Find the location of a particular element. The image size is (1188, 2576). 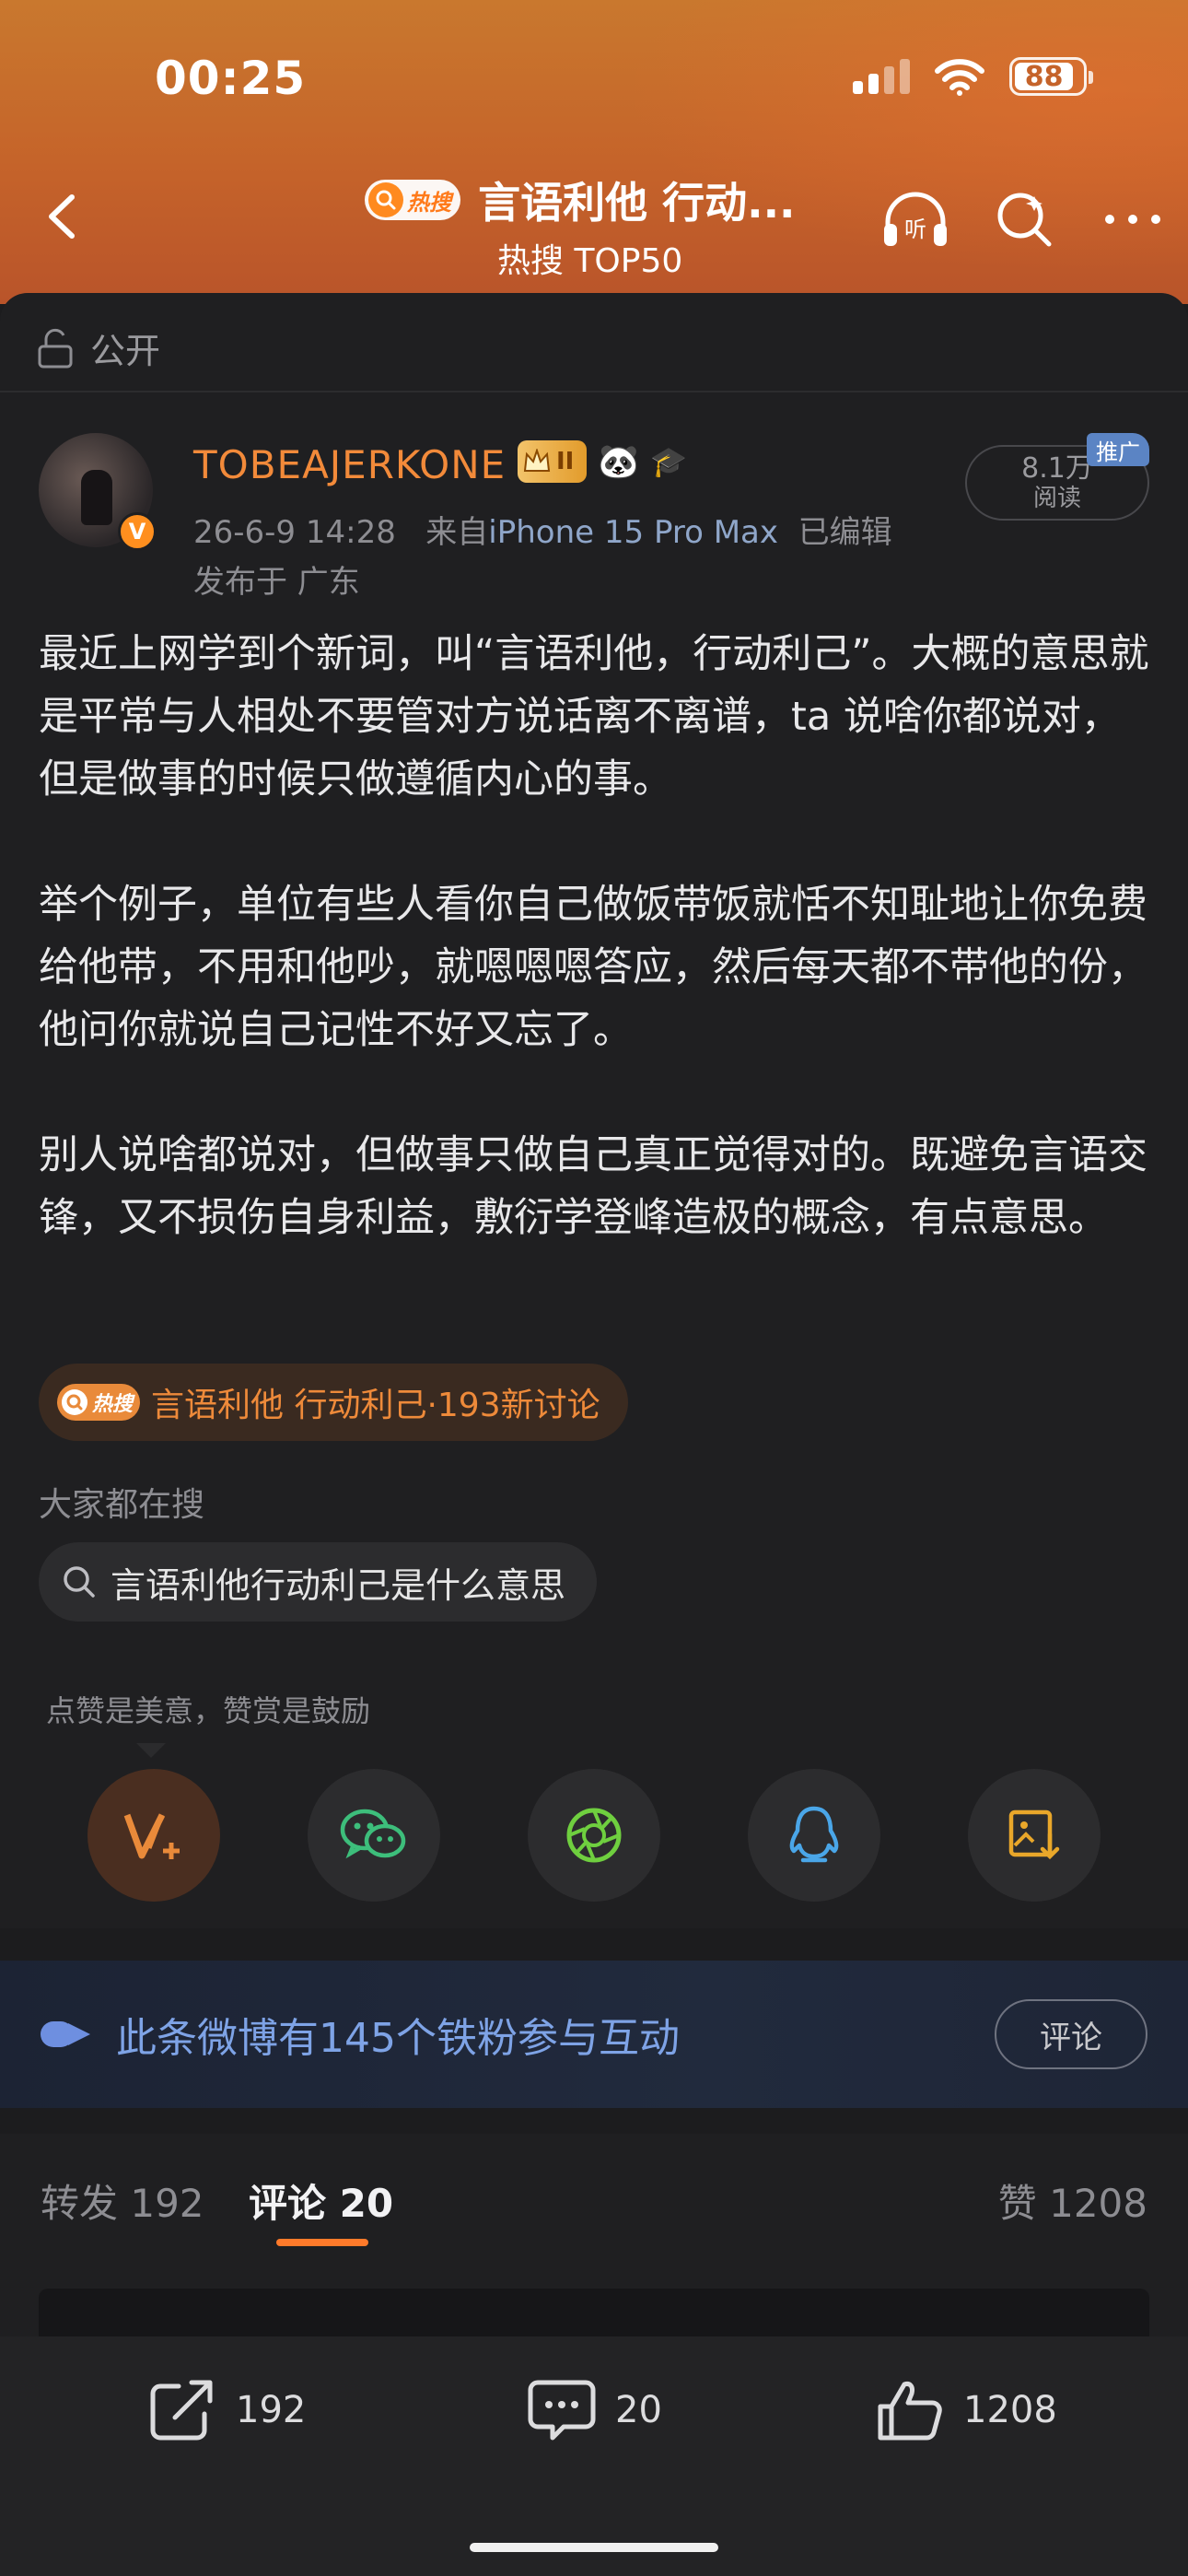

tab-repost: 转发 192 is located at coordinates (122, 2200).